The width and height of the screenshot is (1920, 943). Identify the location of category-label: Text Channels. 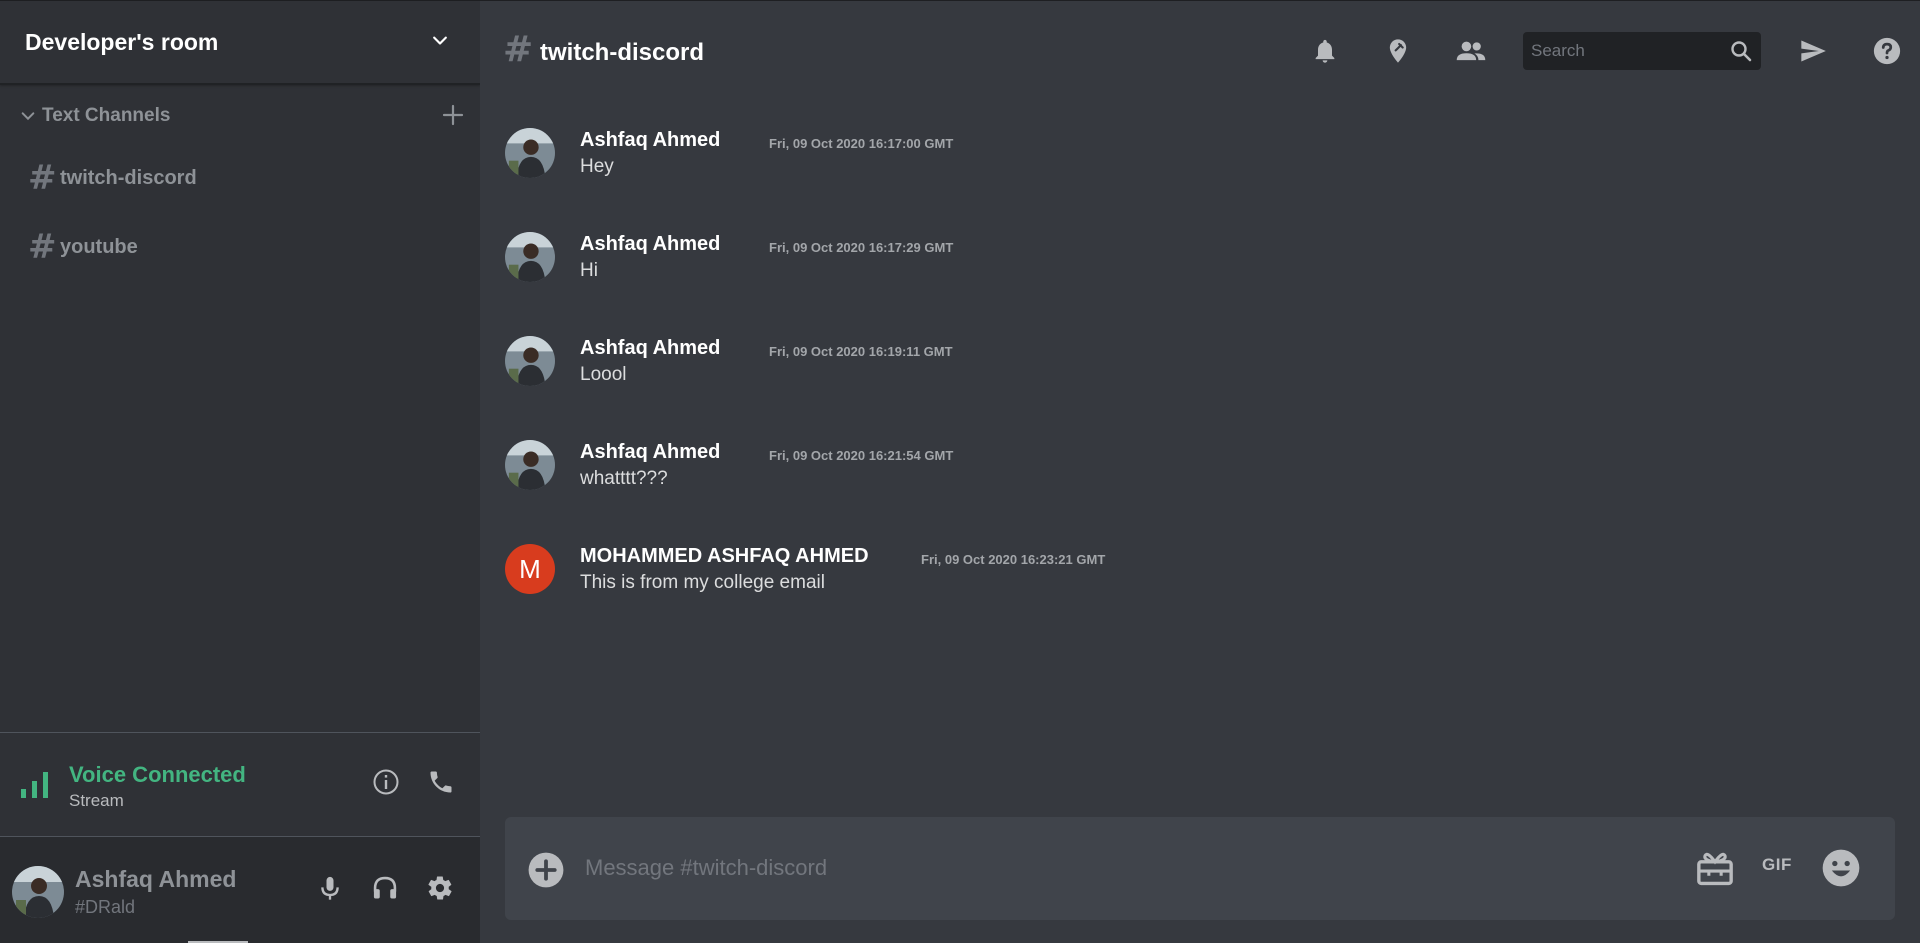
(106, 115).